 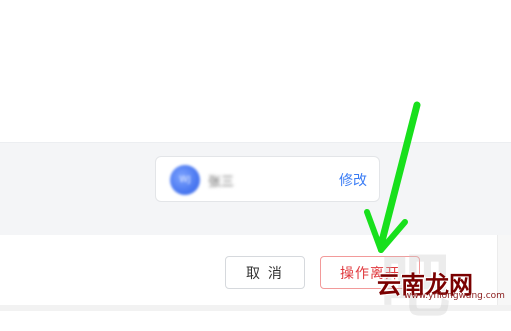 What do you see at coordinates (454, 296) in the screenshot?
I see `watermark-url: www.ynlongwang.com` at bounding box center [454, 296].